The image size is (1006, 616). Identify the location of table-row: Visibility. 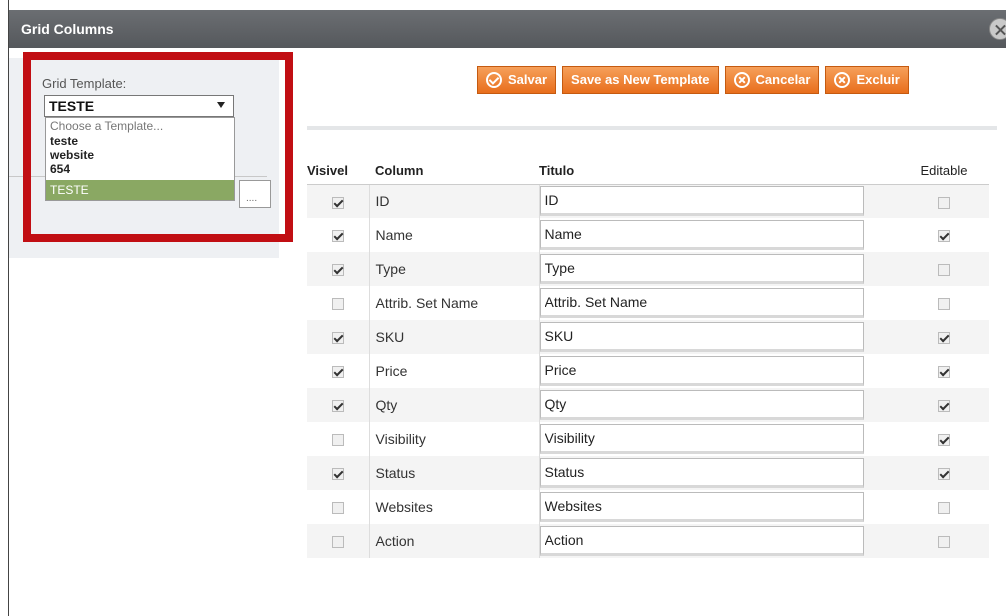
(648, 439).